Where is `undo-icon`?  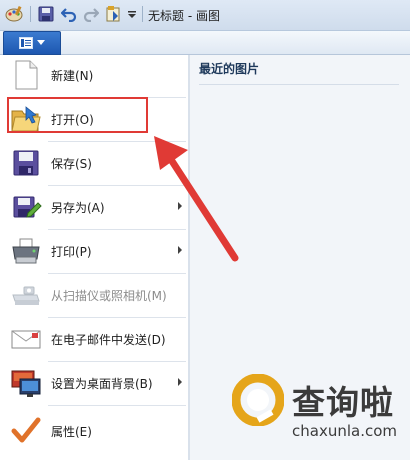
undo-icon is located at coordinates (69, 14).